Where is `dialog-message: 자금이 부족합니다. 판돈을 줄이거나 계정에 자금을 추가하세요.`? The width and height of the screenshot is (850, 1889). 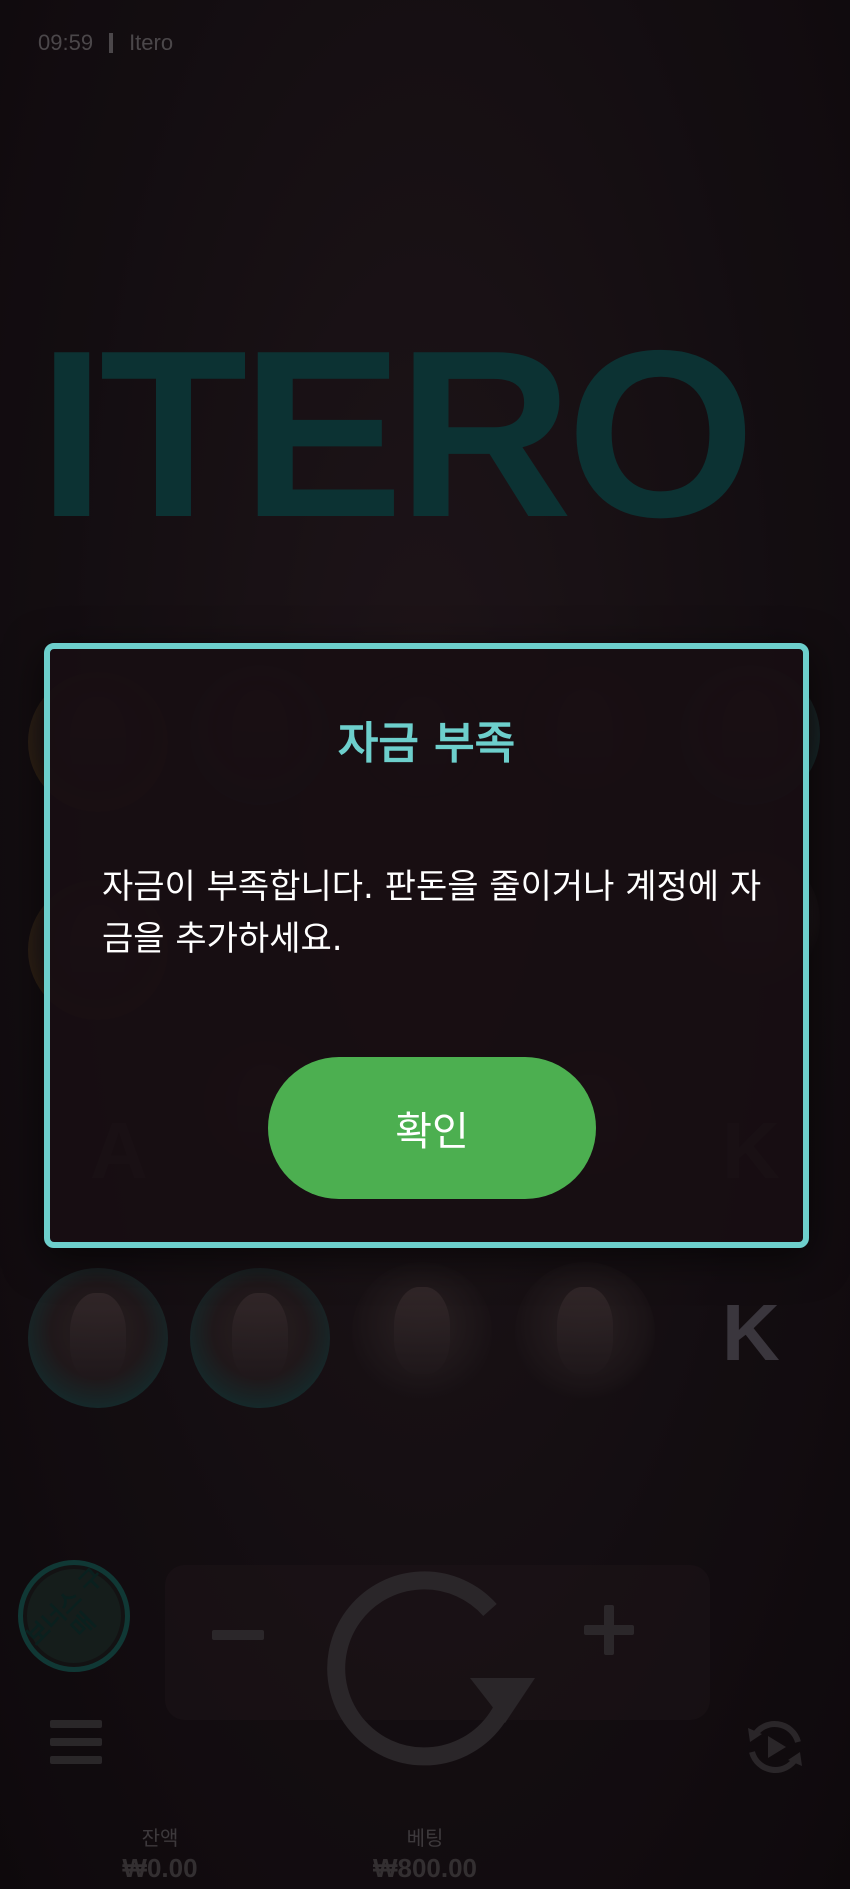 dialog-message: 자금이 부족합니다. 판돈을 줄이거나 계정에 자금을 추가하세요. is located at coordinates (432, 913).